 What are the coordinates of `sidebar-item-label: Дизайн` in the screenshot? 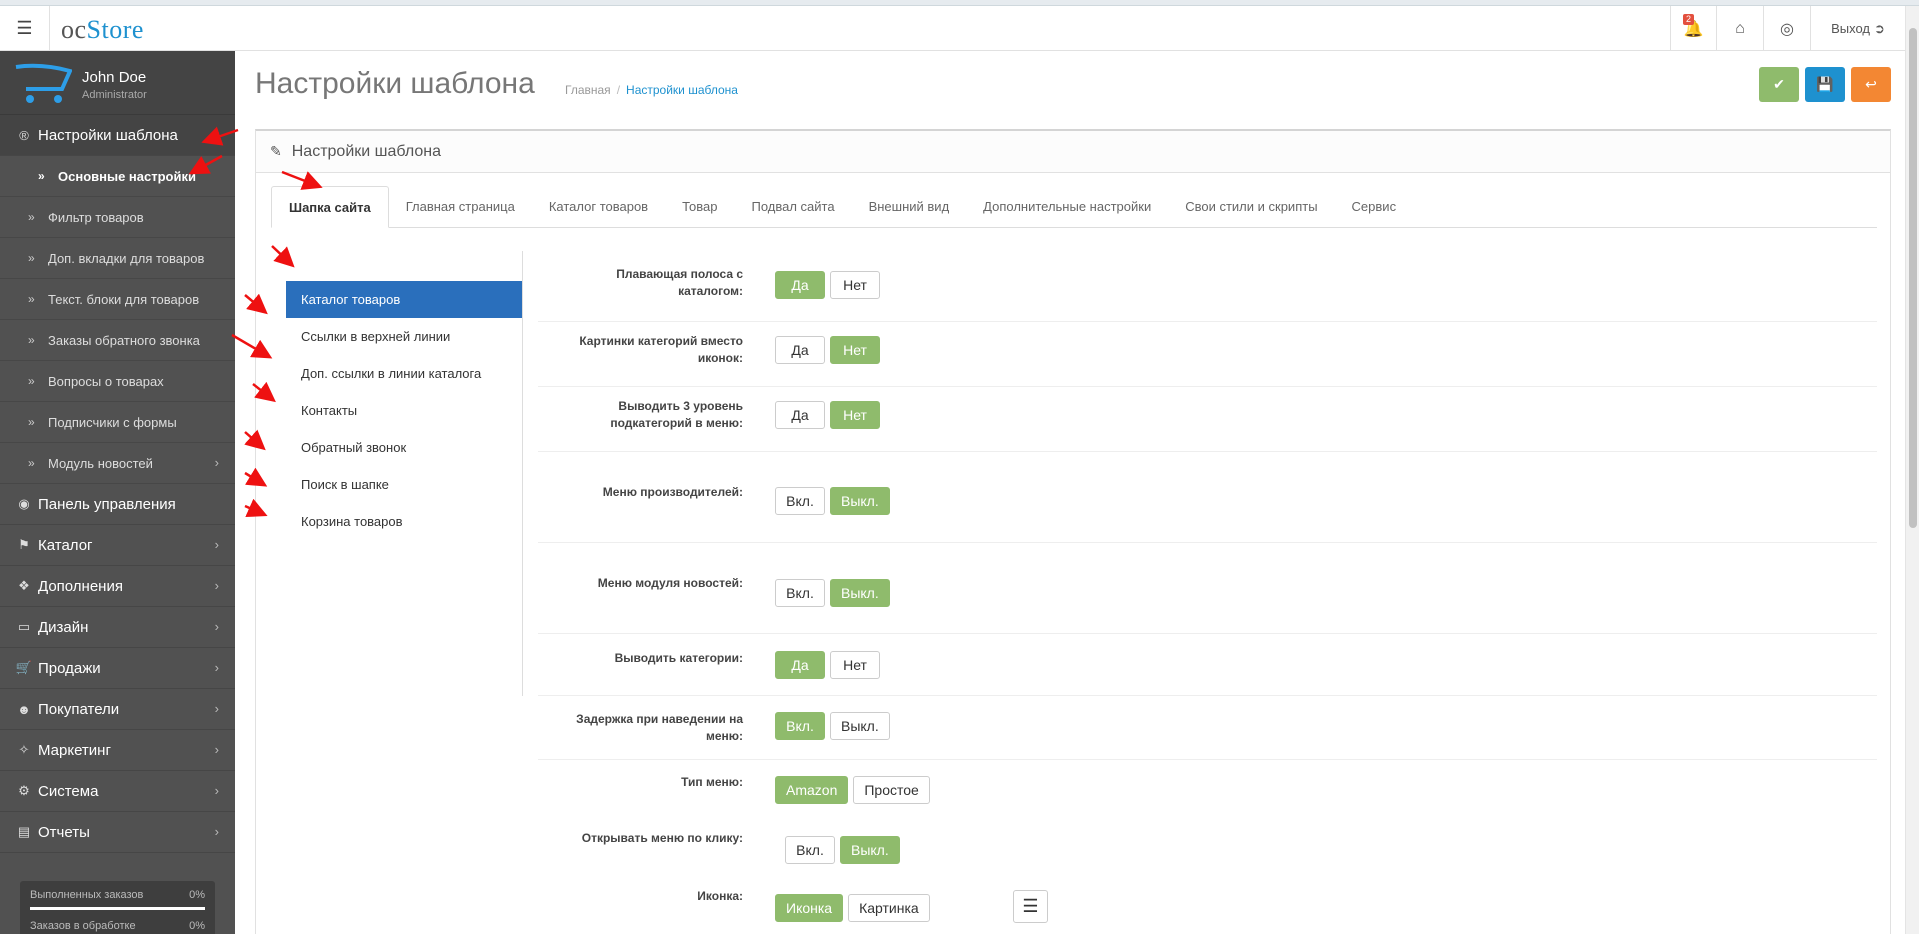 It's located at (63, 627).